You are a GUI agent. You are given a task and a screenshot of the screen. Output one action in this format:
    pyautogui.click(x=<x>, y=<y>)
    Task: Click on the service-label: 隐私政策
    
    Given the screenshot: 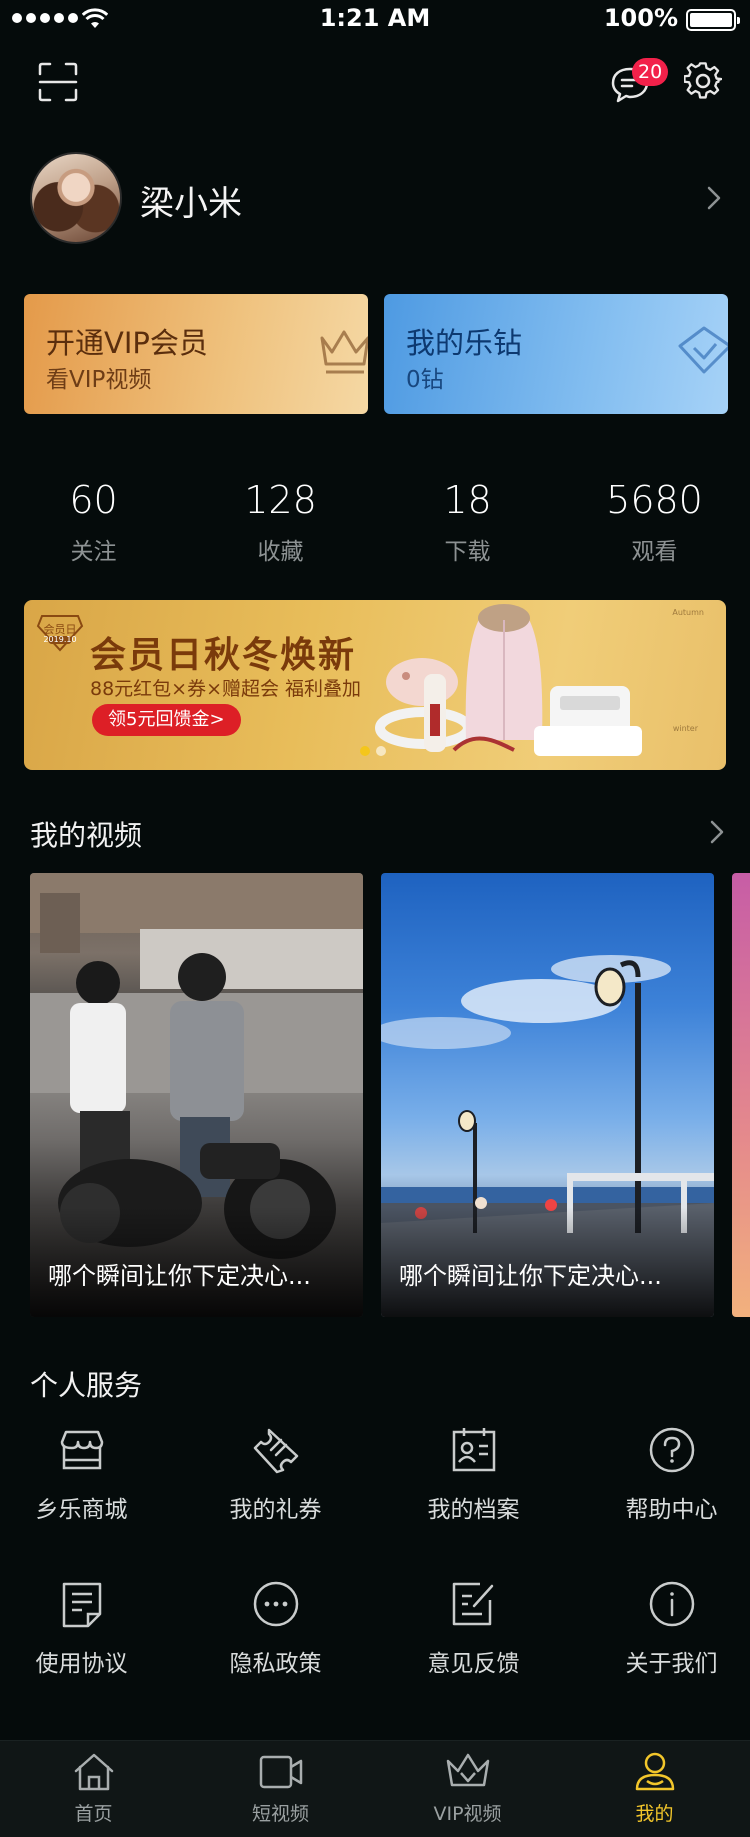 What is the action you would take?
    pyautogui.click(x=275, y=1664)
    